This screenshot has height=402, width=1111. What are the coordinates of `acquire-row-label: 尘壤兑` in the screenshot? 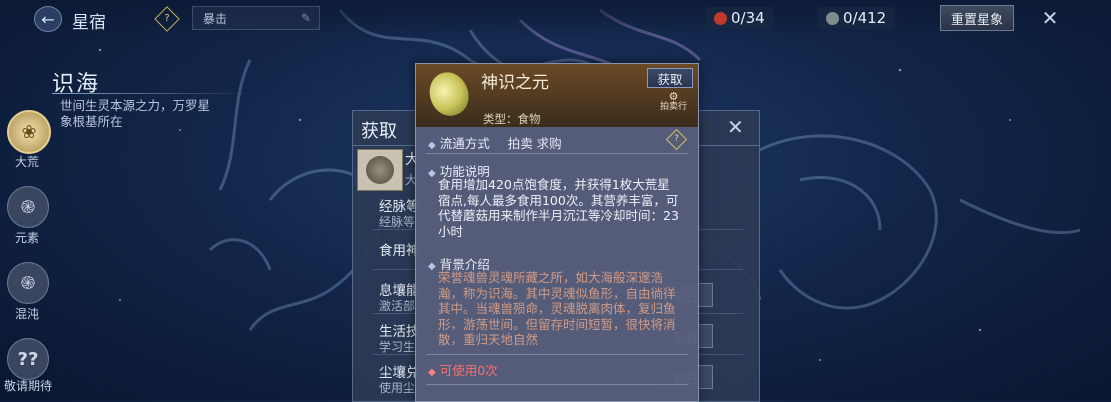 It's located at (399, 373).